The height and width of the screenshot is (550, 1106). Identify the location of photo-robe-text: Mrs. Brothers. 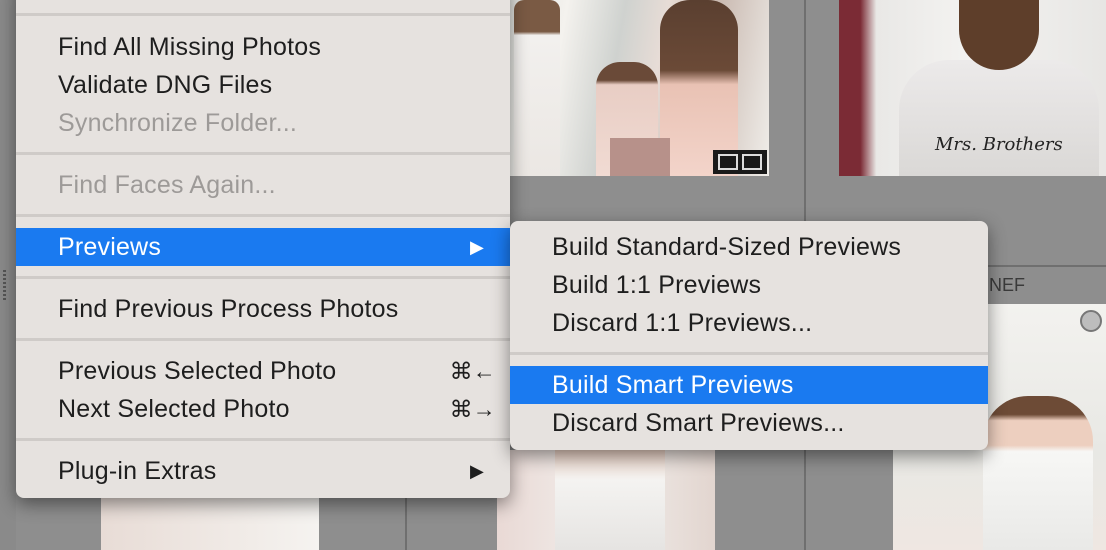
(999, 144).